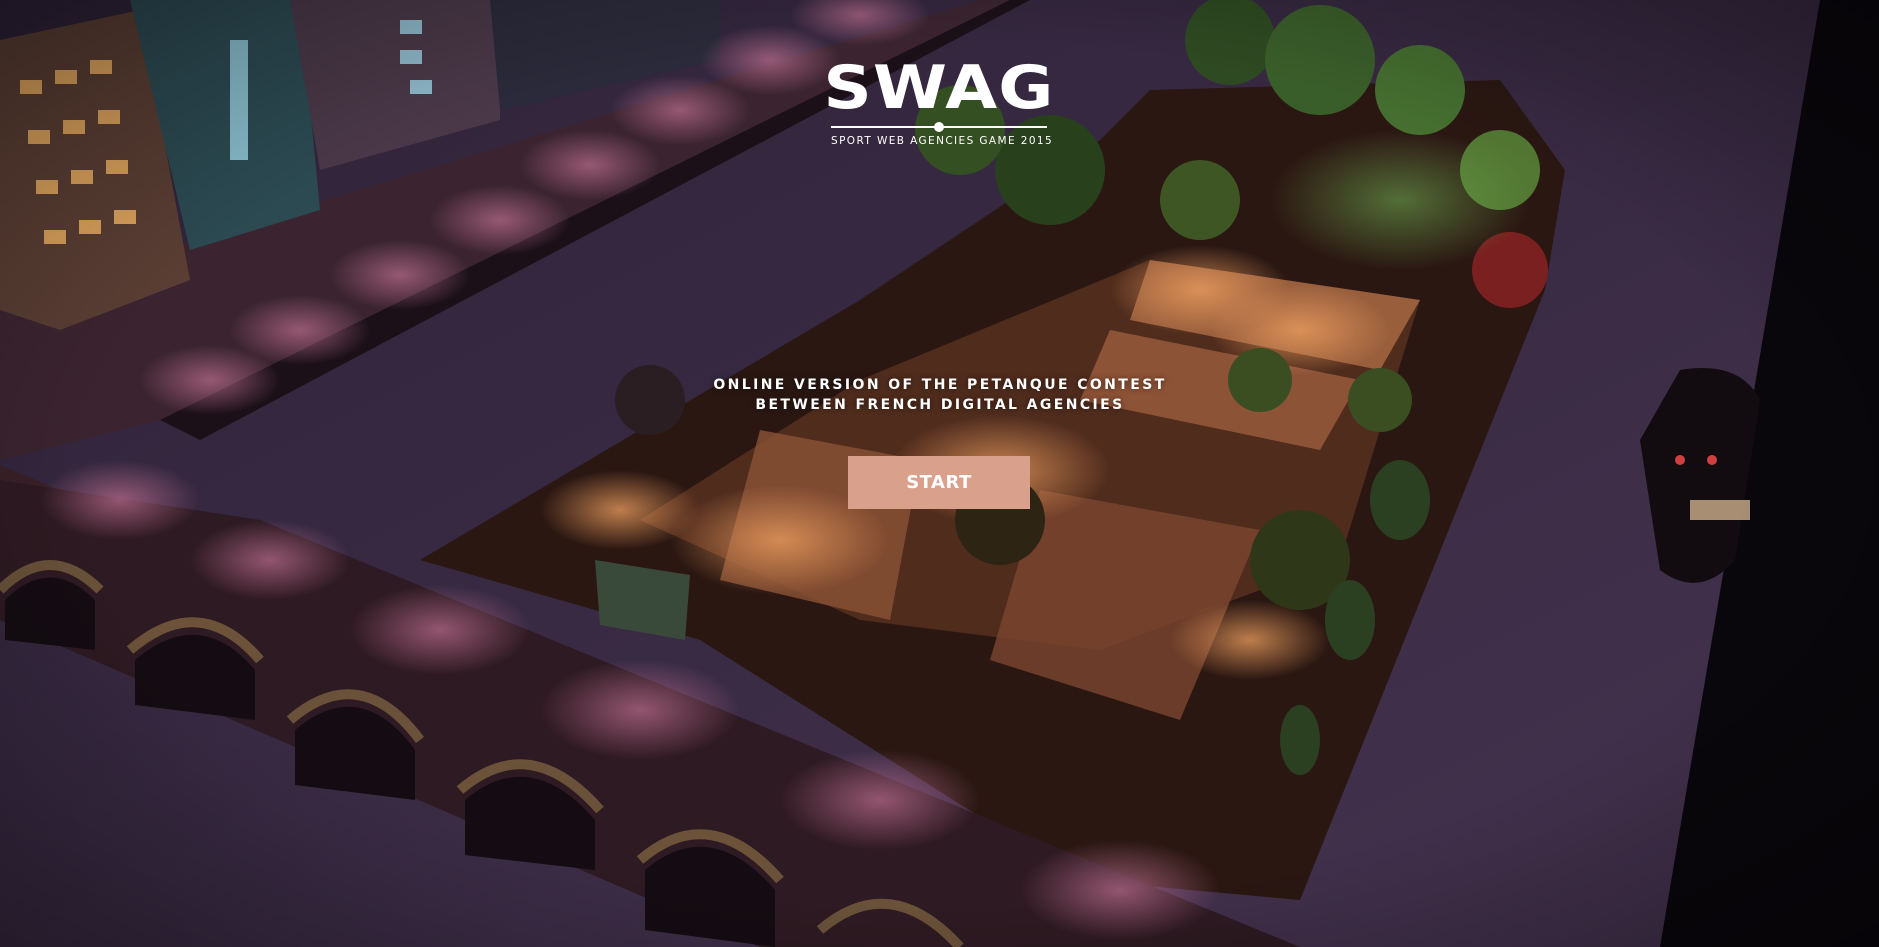 The image size is (1879, 947). Describe the element at coordinates (939, 482) in the screenshot. I see `start-button: START` at that location.